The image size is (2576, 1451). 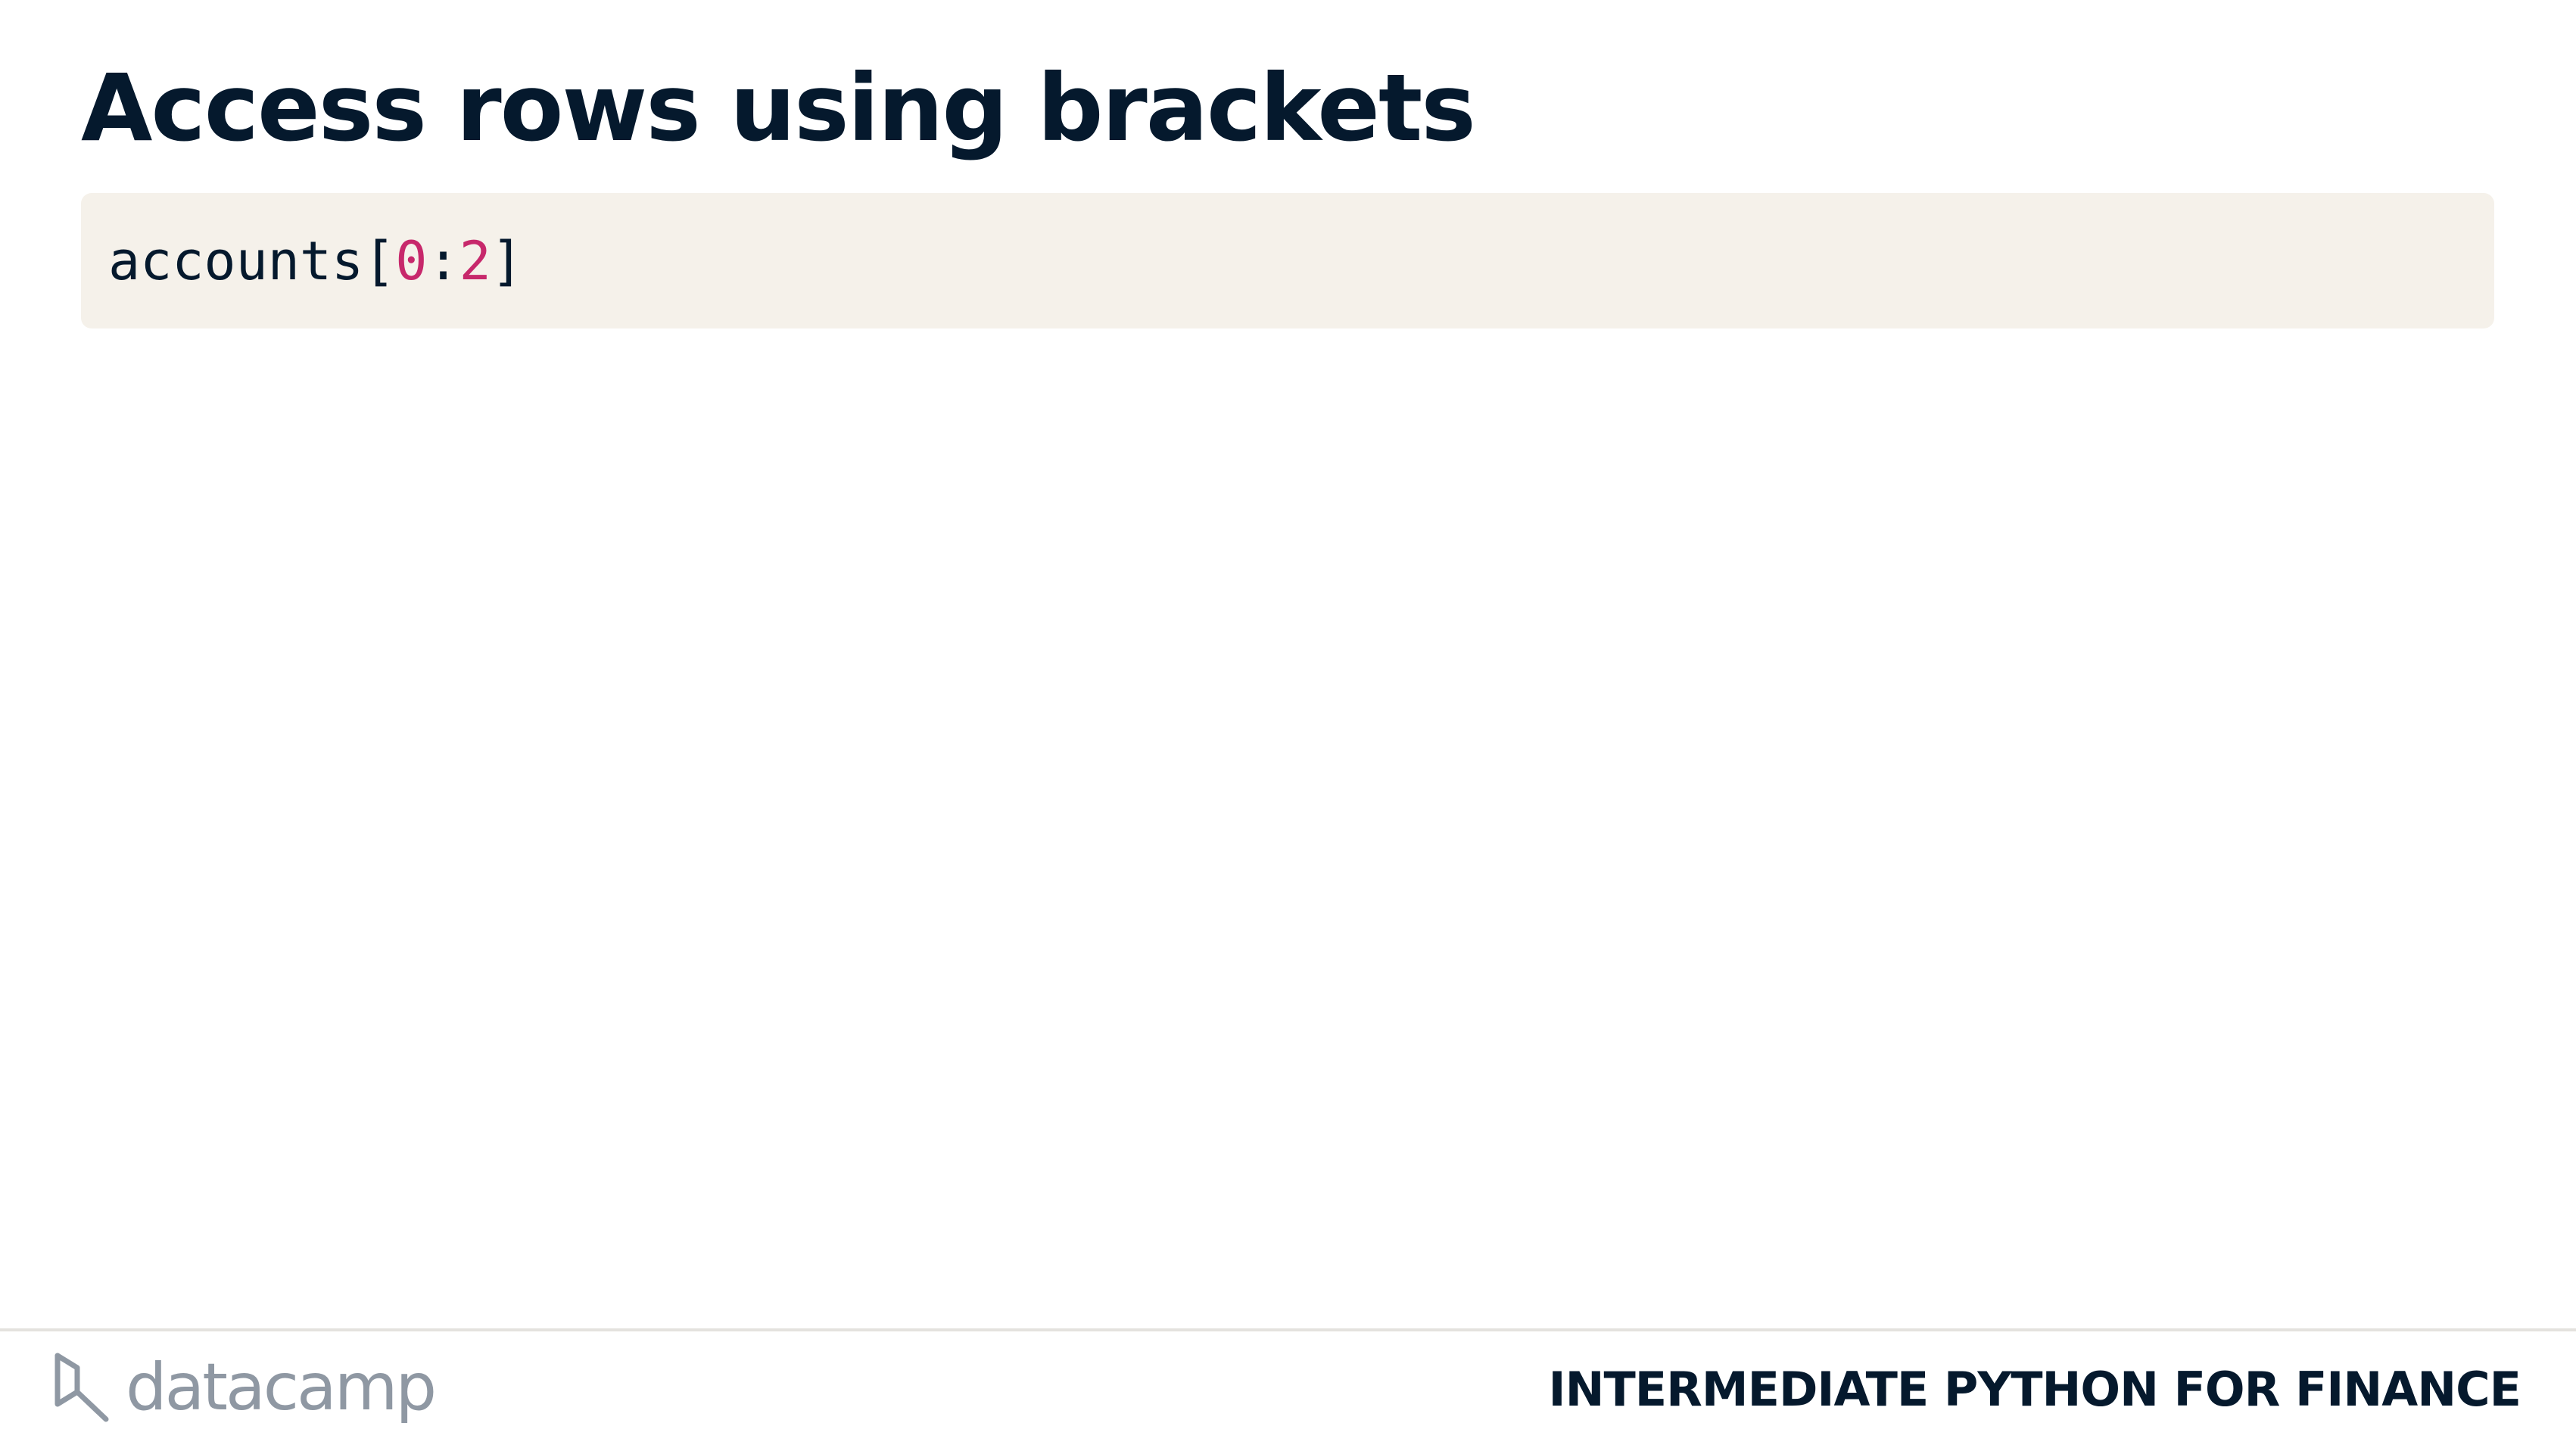 I want to click on code-suffix: ], so click(x=507, y=260).